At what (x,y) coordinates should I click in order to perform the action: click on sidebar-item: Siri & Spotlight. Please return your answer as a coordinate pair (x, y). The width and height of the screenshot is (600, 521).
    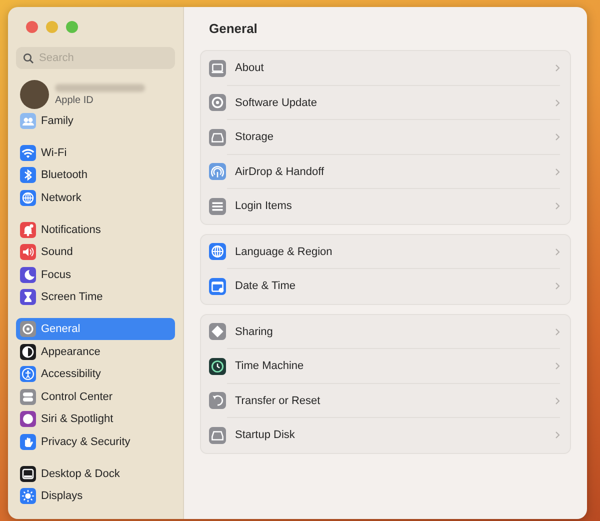
    Looking at the image, I should click on (95, 419).